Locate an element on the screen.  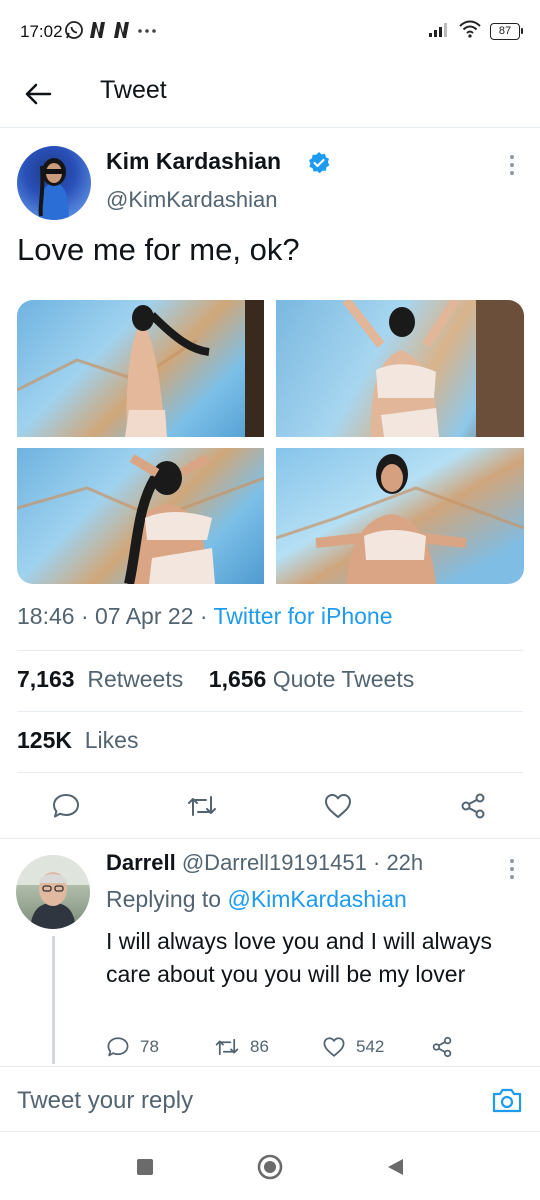
more-dots-icon is located at coordinates (147, 32).